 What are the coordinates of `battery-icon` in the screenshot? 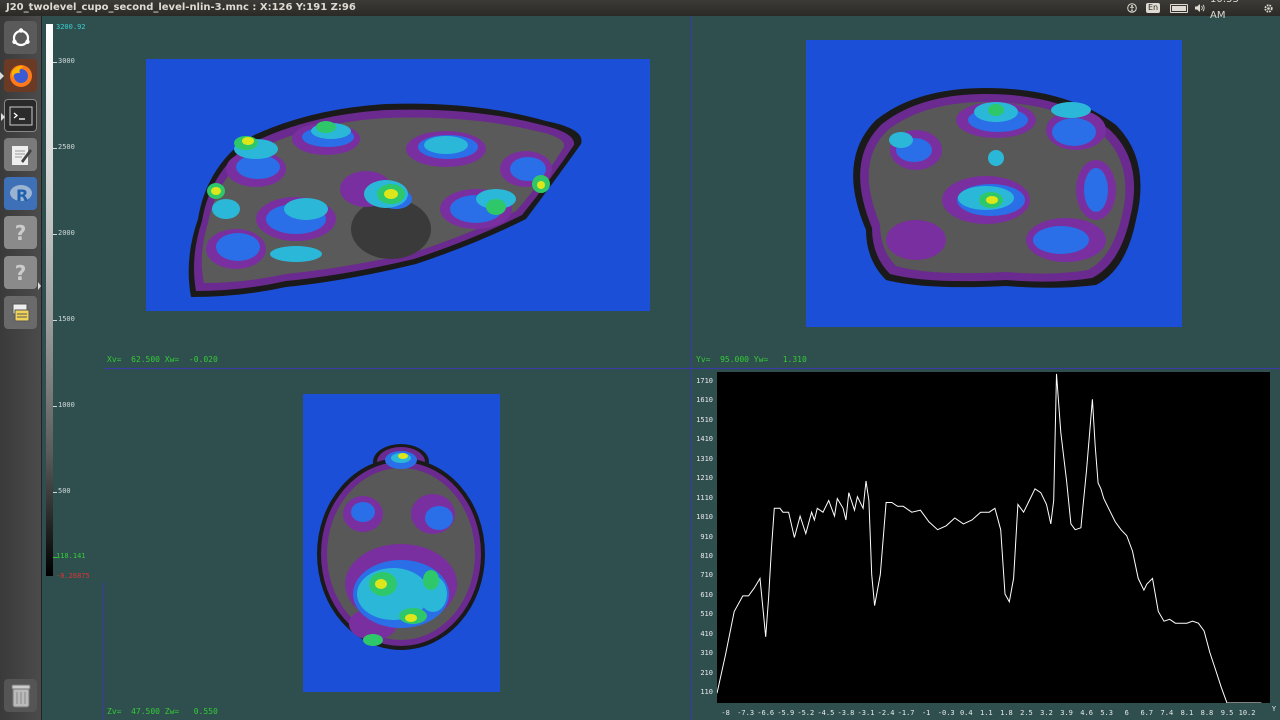 It's located at (1179, 8).